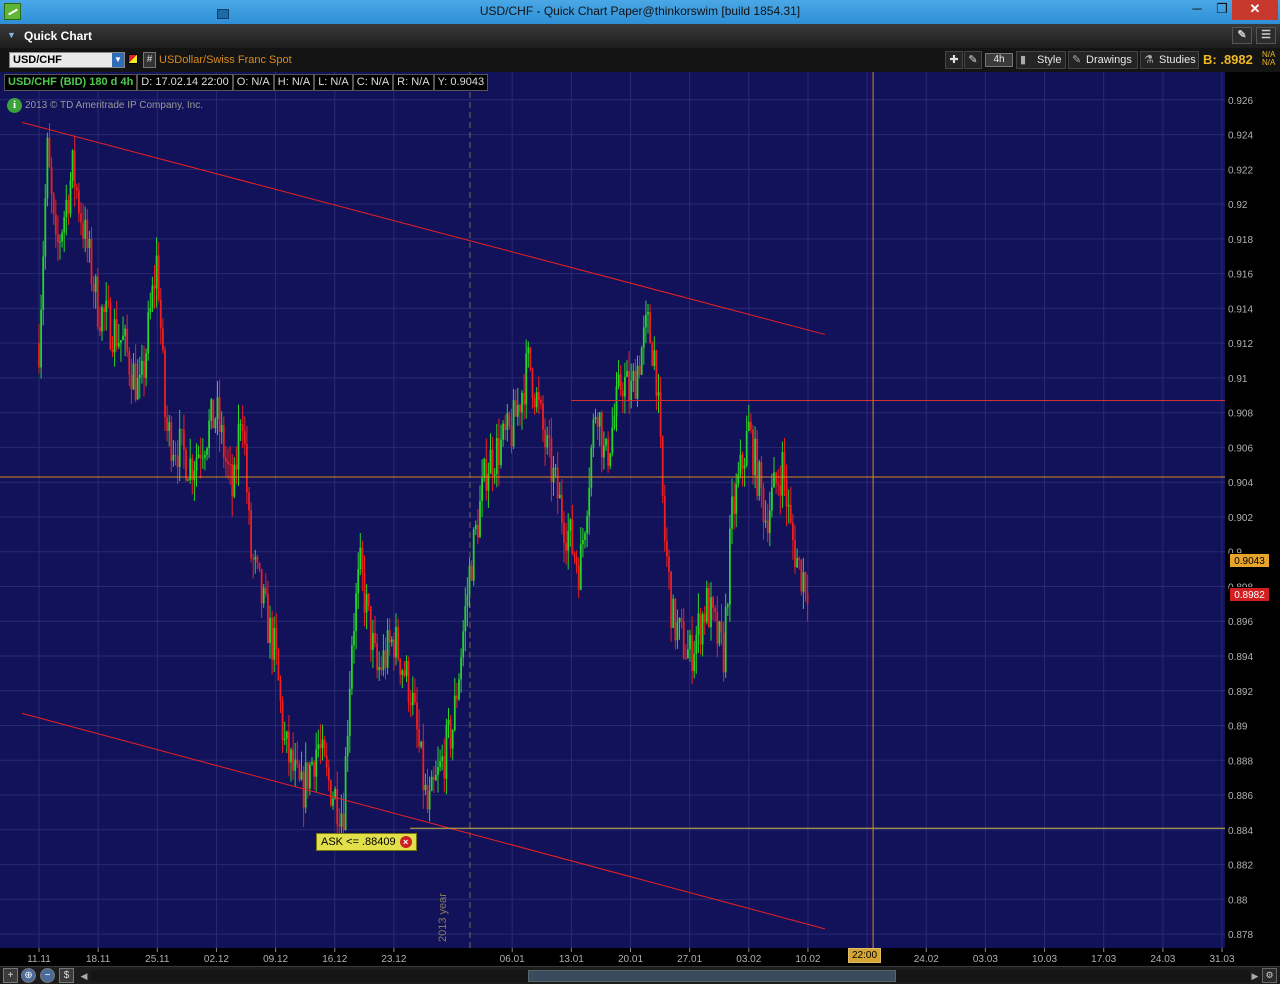  Describe the element at coordinates (1266, 35) in the screenshot. I see `menu-icon: ☰` at that location.